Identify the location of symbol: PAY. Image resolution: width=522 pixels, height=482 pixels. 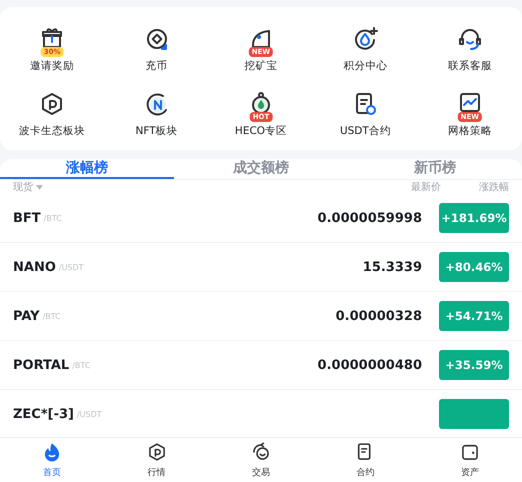
(26, 316).